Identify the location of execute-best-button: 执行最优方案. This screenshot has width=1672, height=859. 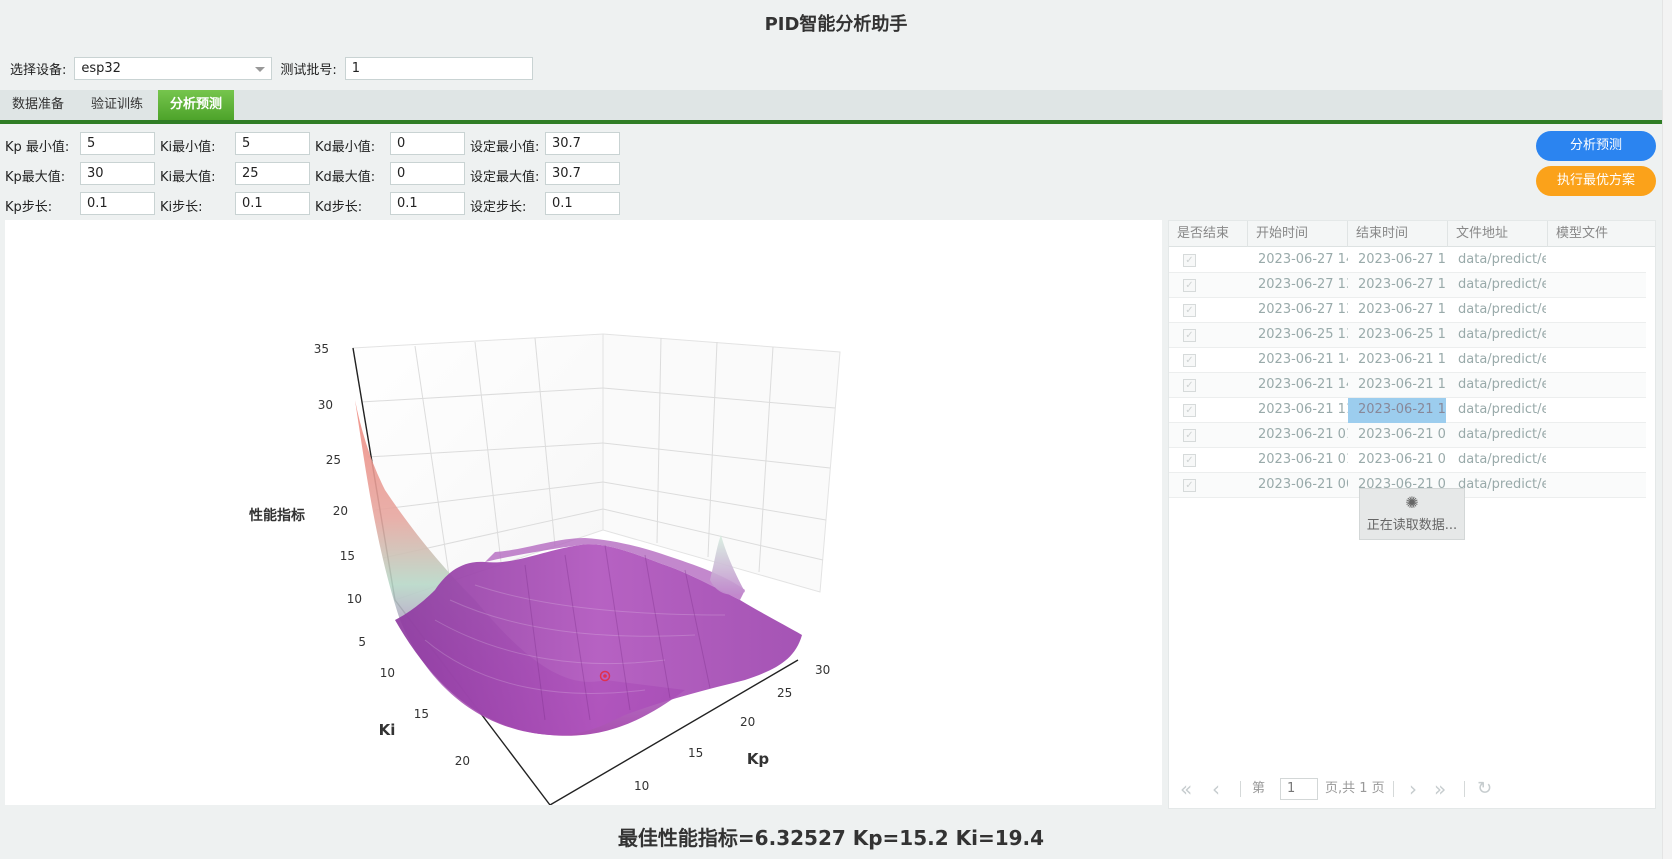
(1596, 181).